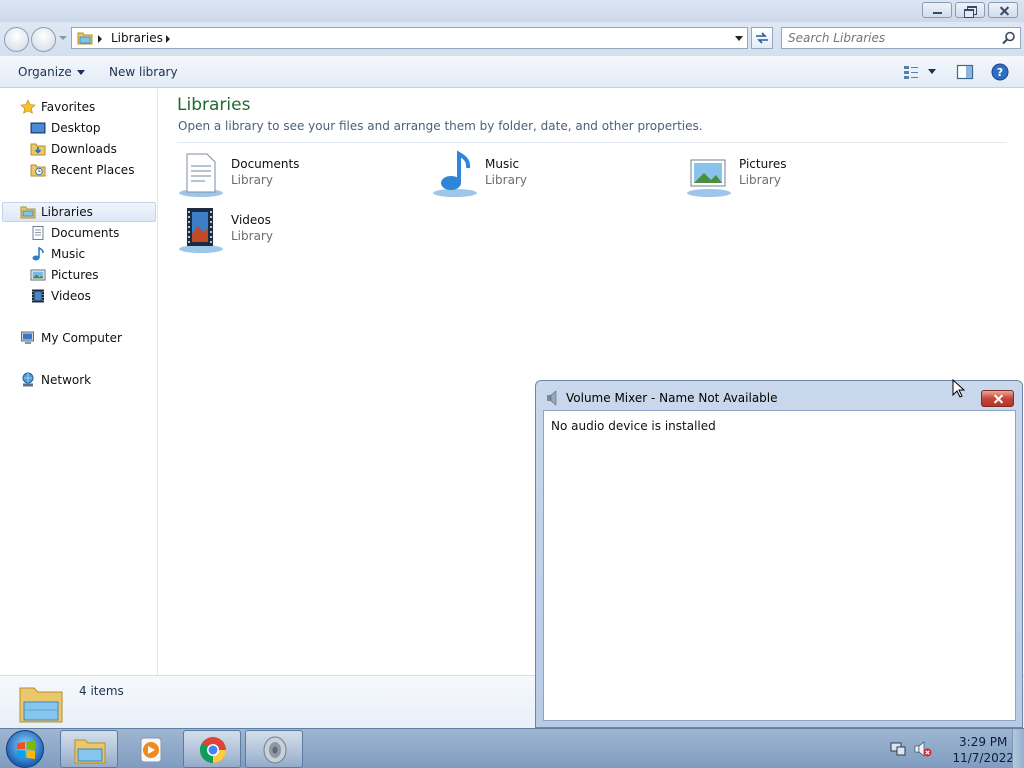 Image resolution: width=1024 pixels, height=768 pixels. I want to click on chrome-icon, so click(213, 750).